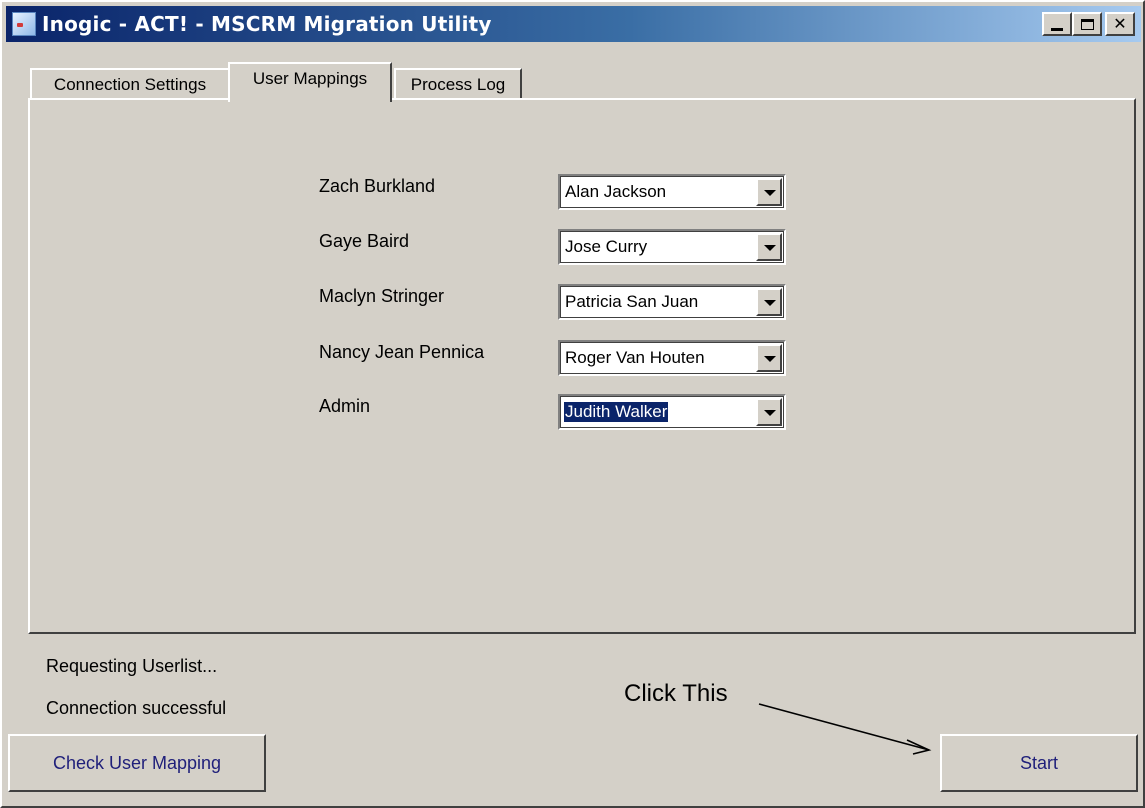  I want to click on dropdown-value: Judith Walker, so click(616, 412).